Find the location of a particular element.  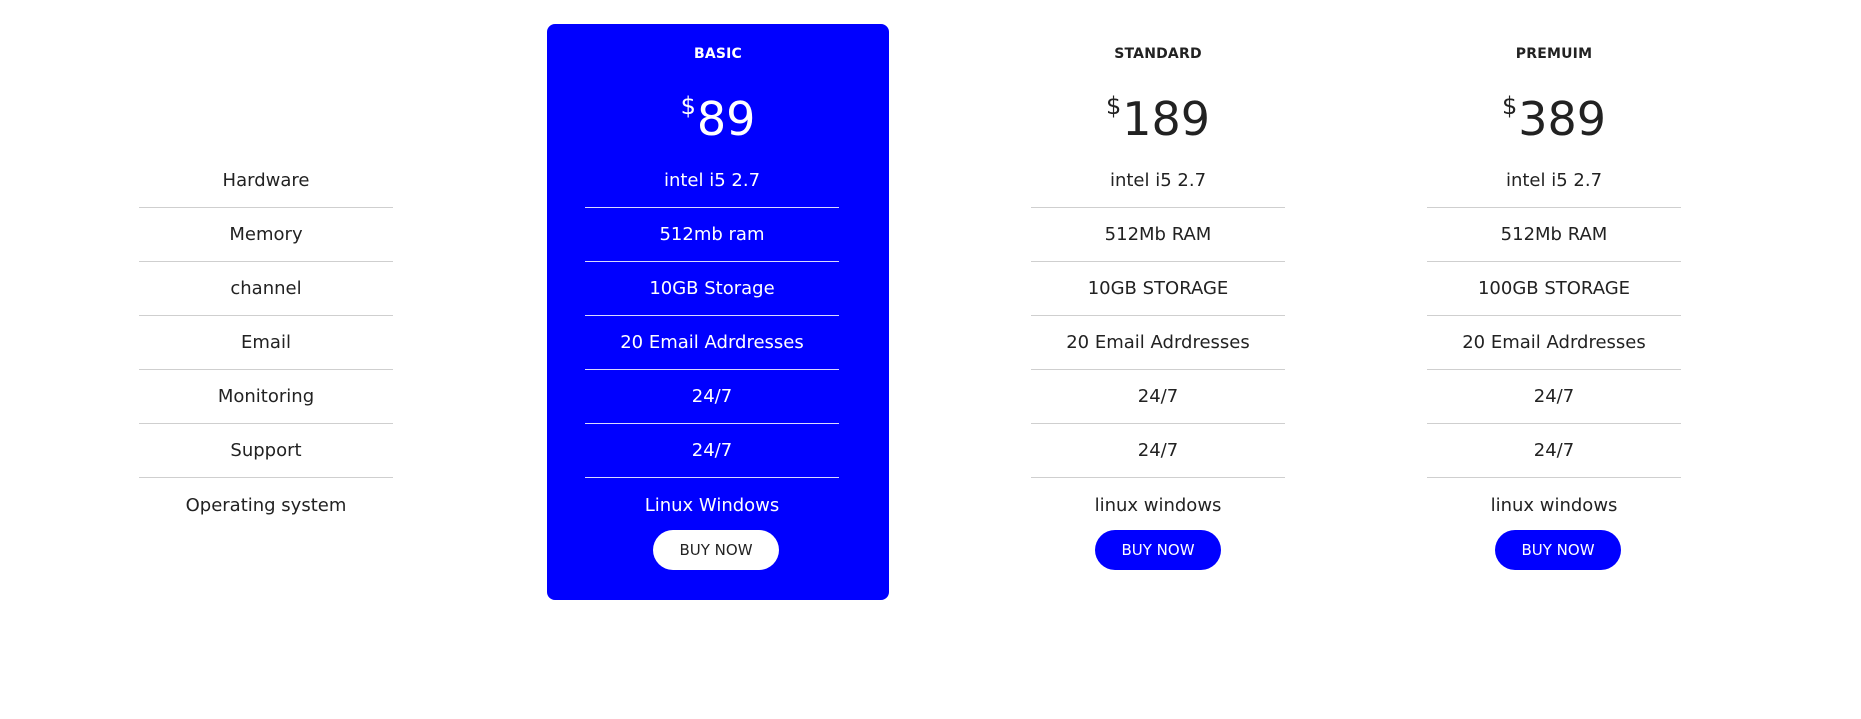

plan-name: STANDARD is located at coordinates (1158, 54).